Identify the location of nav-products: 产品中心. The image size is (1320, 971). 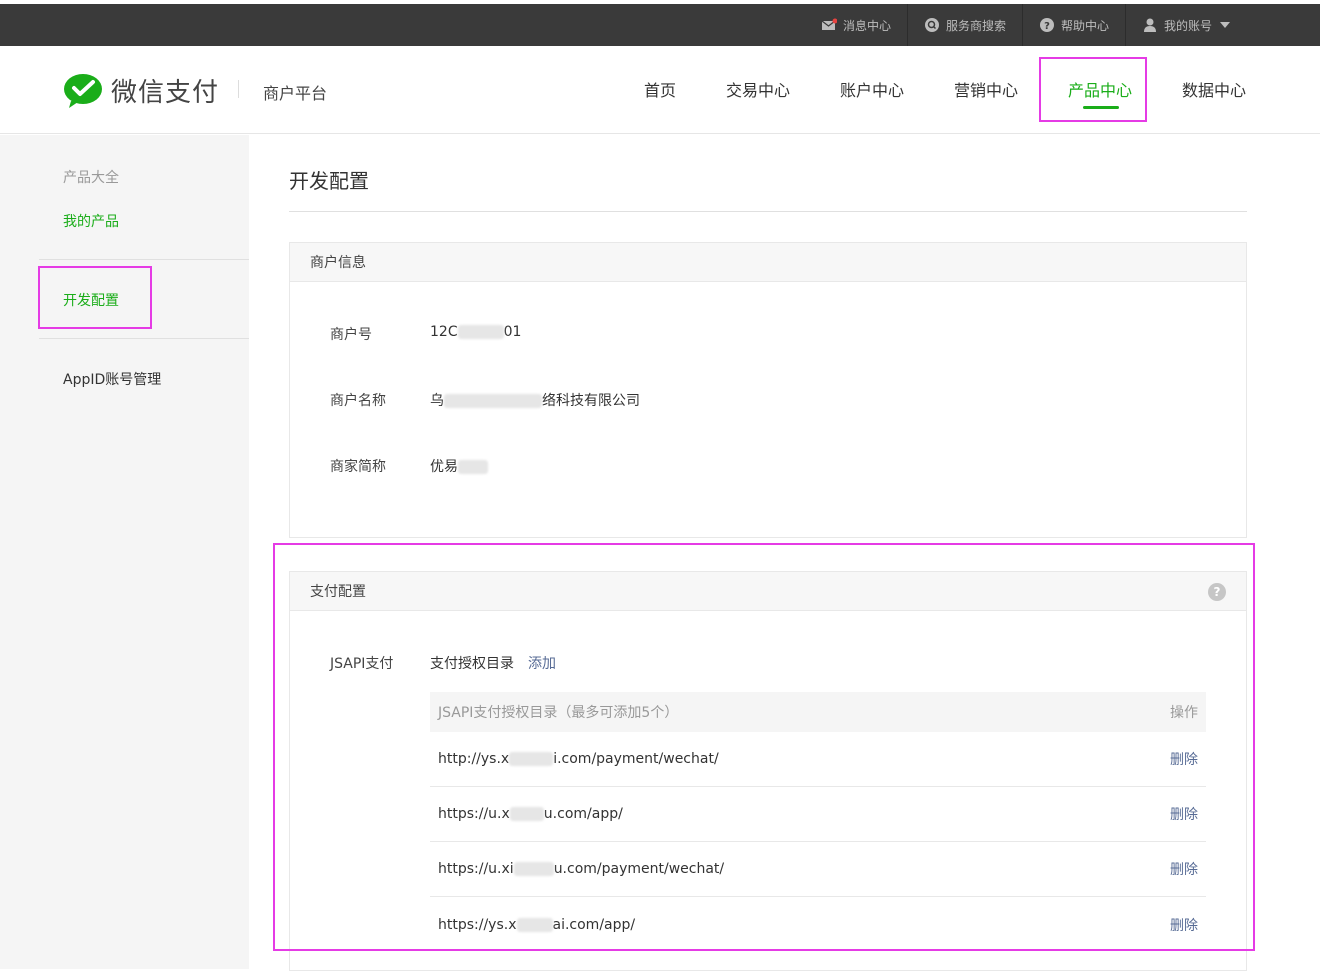
(1100, 89).